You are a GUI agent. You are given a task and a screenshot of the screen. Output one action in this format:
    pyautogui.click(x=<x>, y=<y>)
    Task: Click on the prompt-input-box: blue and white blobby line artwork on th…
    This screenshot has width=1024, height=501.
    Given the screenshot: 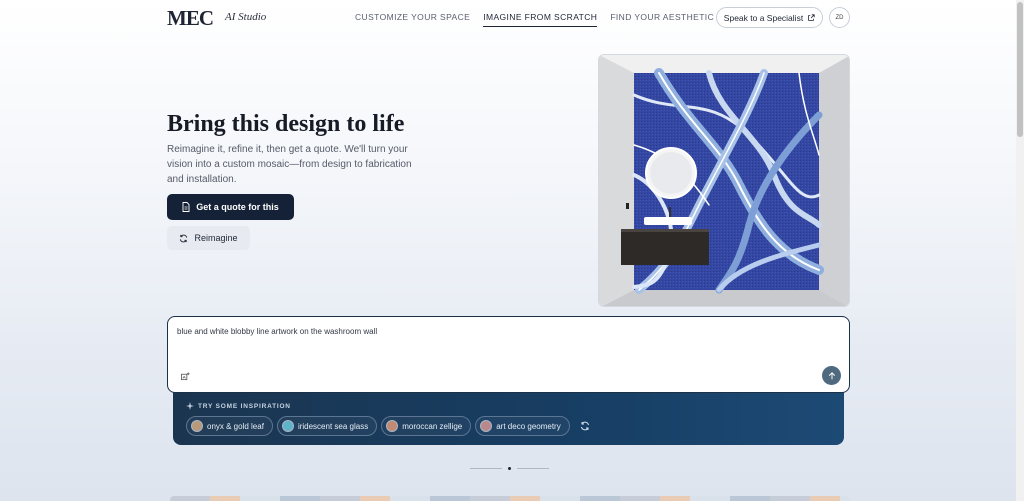 What is the action you would take?
    pyautogui.click(x=508, y=354)
    